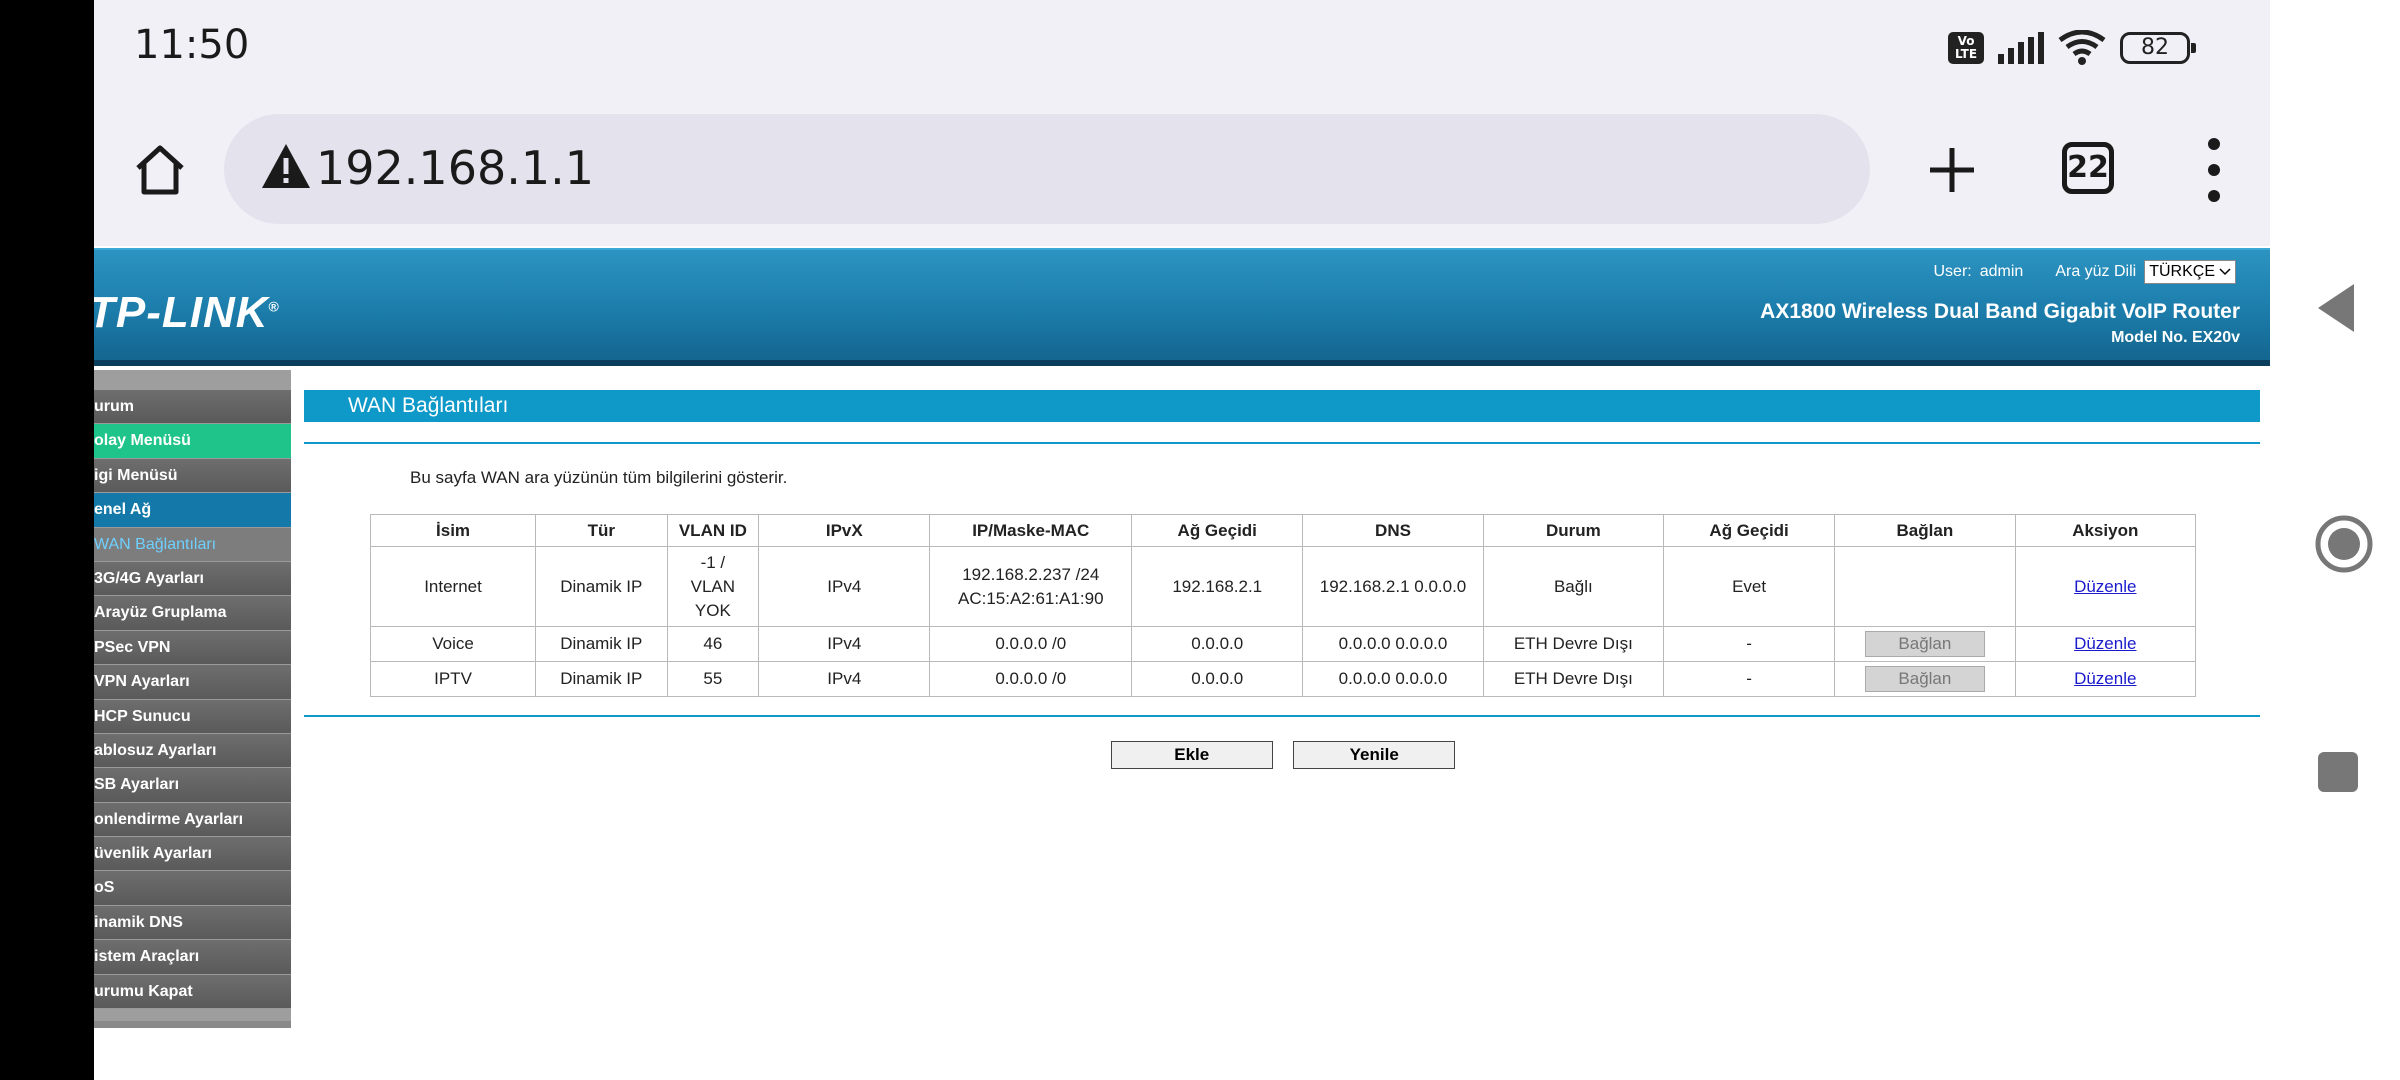  I want to click on cell-ipmask: 0.0.0.0 /0, so click(1031, 679).